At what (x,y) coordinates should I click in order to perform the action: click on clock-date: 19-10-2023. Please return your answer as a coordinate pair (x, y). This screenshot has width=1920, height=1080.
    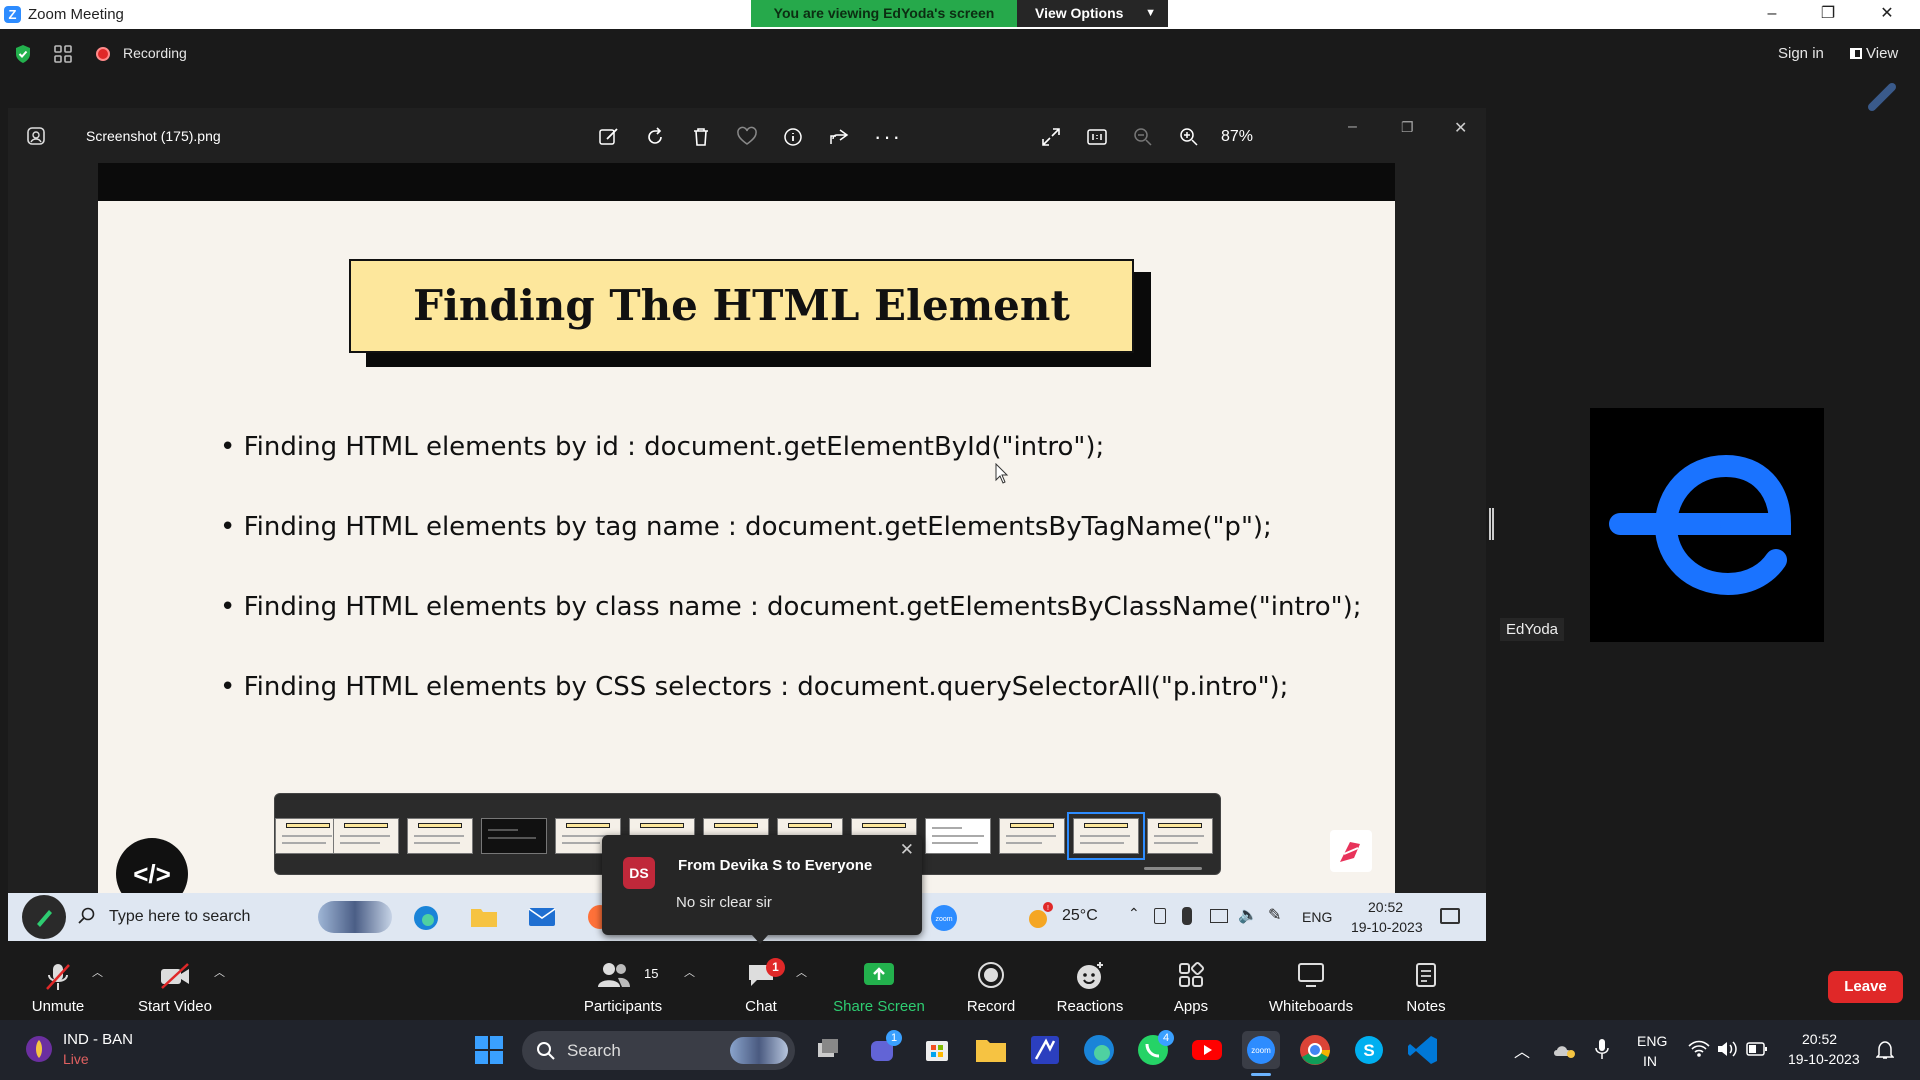
    Looking at the image, I should click on (1824, 1059).